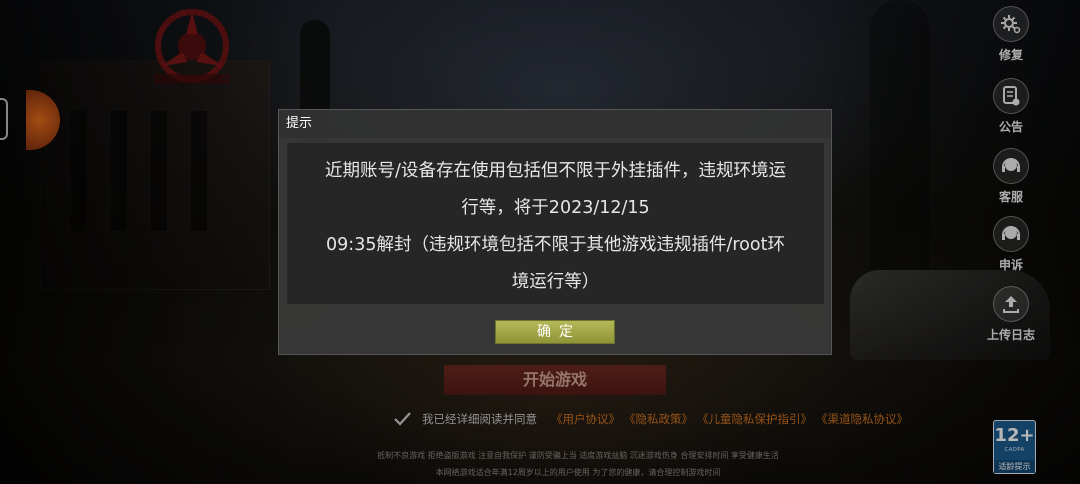 This screenshot has width=1080, height=484. Describe the element at coordinates (555, 282) in the screenshot. I see `dialog-message-line: 境运行等）` at that location.